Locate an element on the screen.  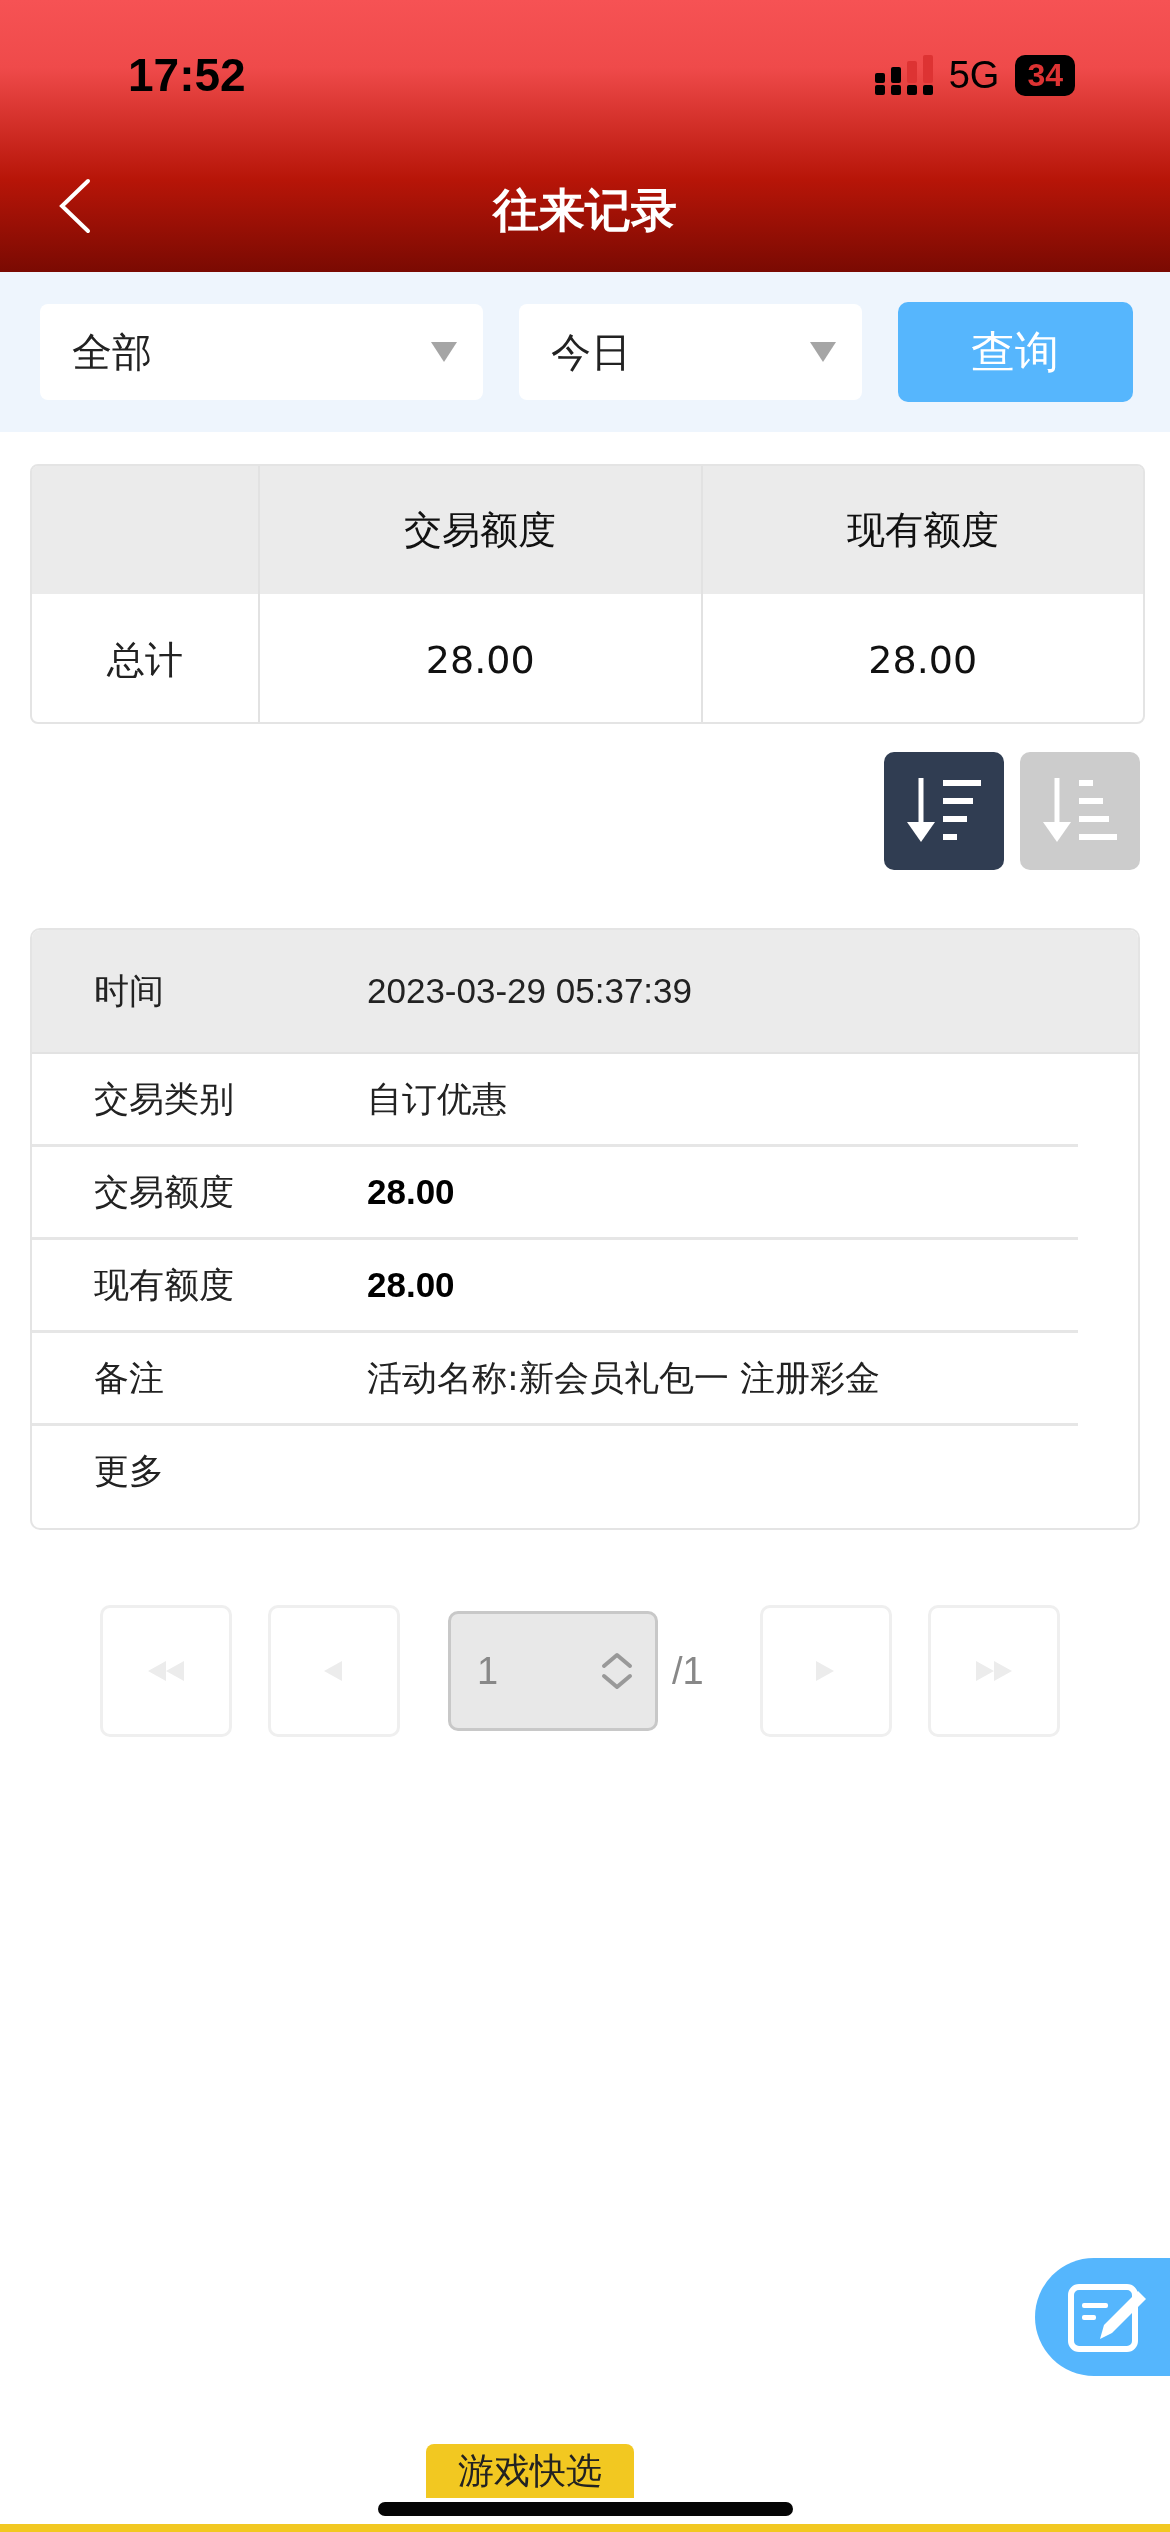
edit-note-icon is located at coordinates (1107, 2317).